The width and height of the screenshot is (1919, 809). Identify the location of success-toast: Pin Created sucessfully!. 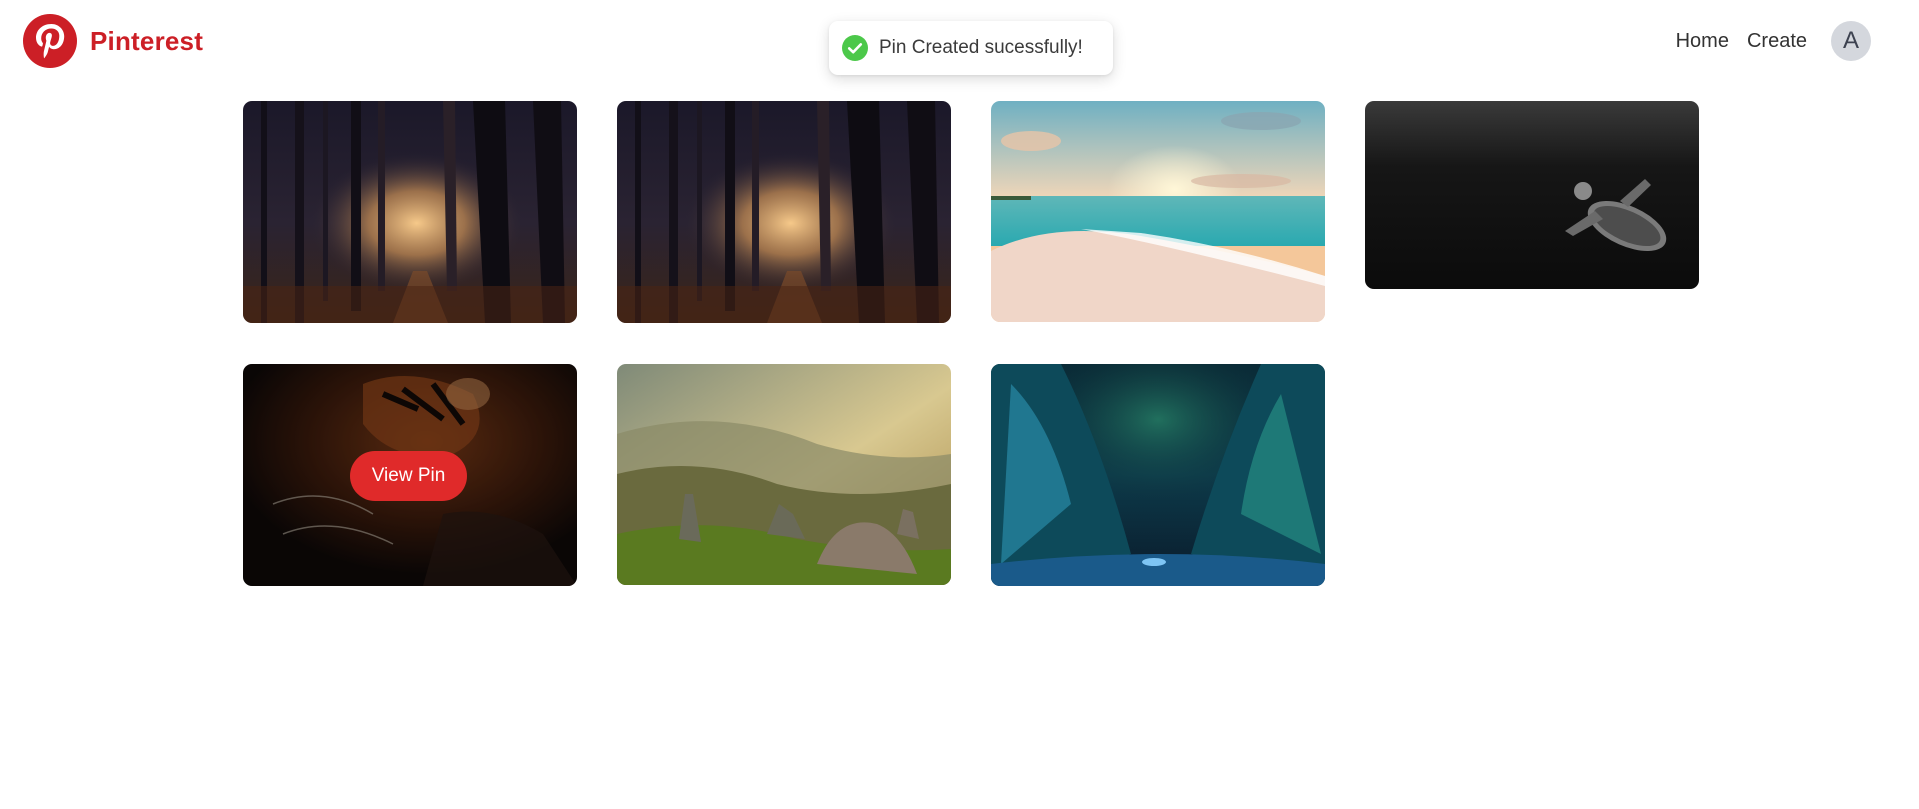
(971, 48).